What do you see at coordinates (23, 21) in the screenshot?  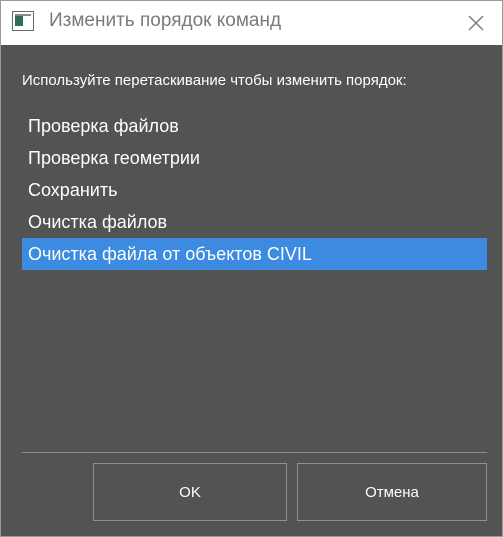 I see `window-app-icon` at bounding box center [23, 21].